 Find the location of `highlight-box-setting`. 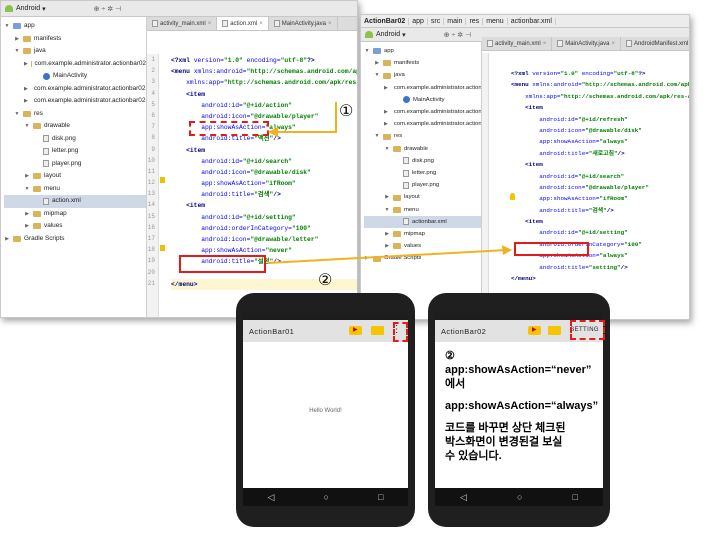

highlight-box-setting is located at coordinates (587, 330).